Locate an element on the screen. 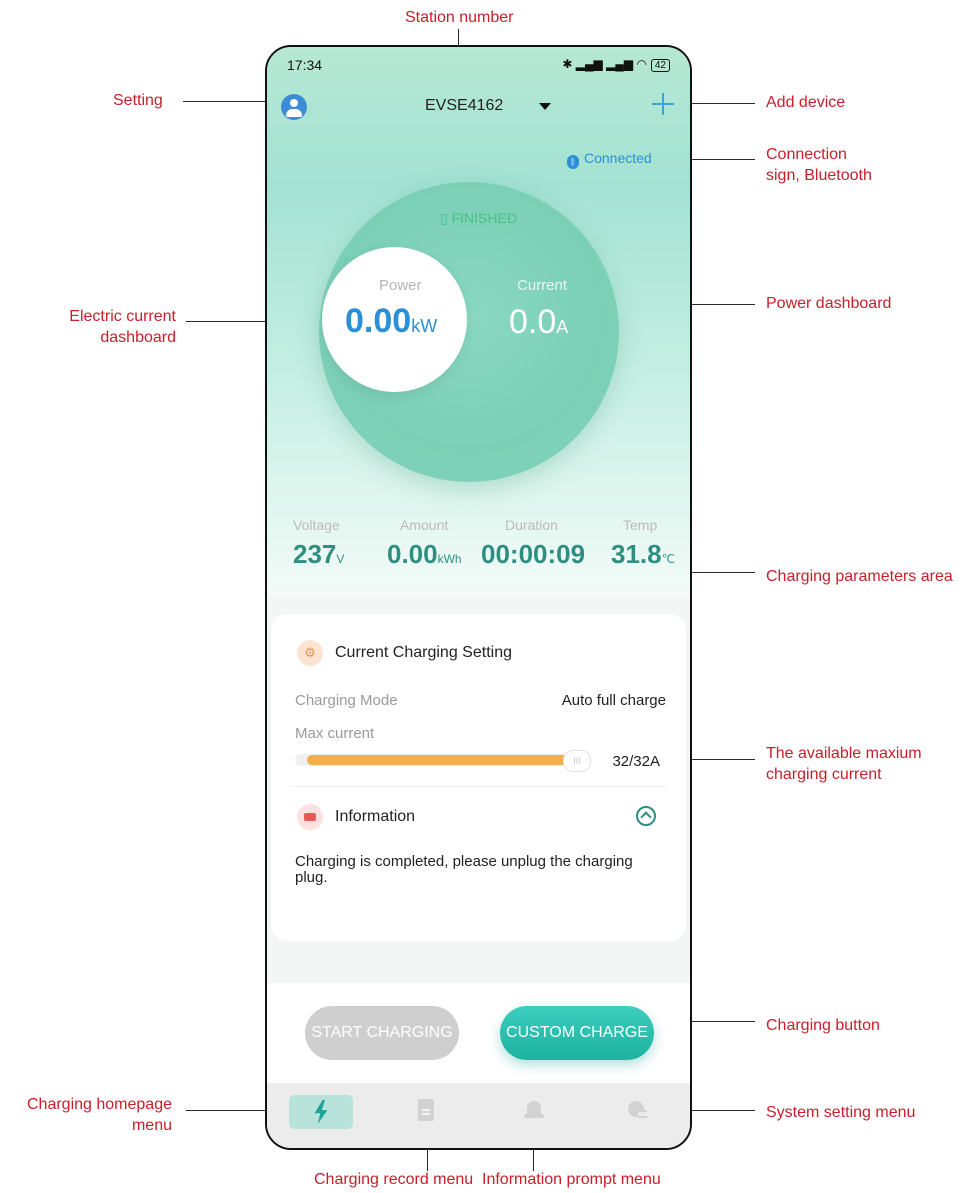 The image size is (975, 1193). annotation-add-device: Add device is located at coordinates (806, 102).